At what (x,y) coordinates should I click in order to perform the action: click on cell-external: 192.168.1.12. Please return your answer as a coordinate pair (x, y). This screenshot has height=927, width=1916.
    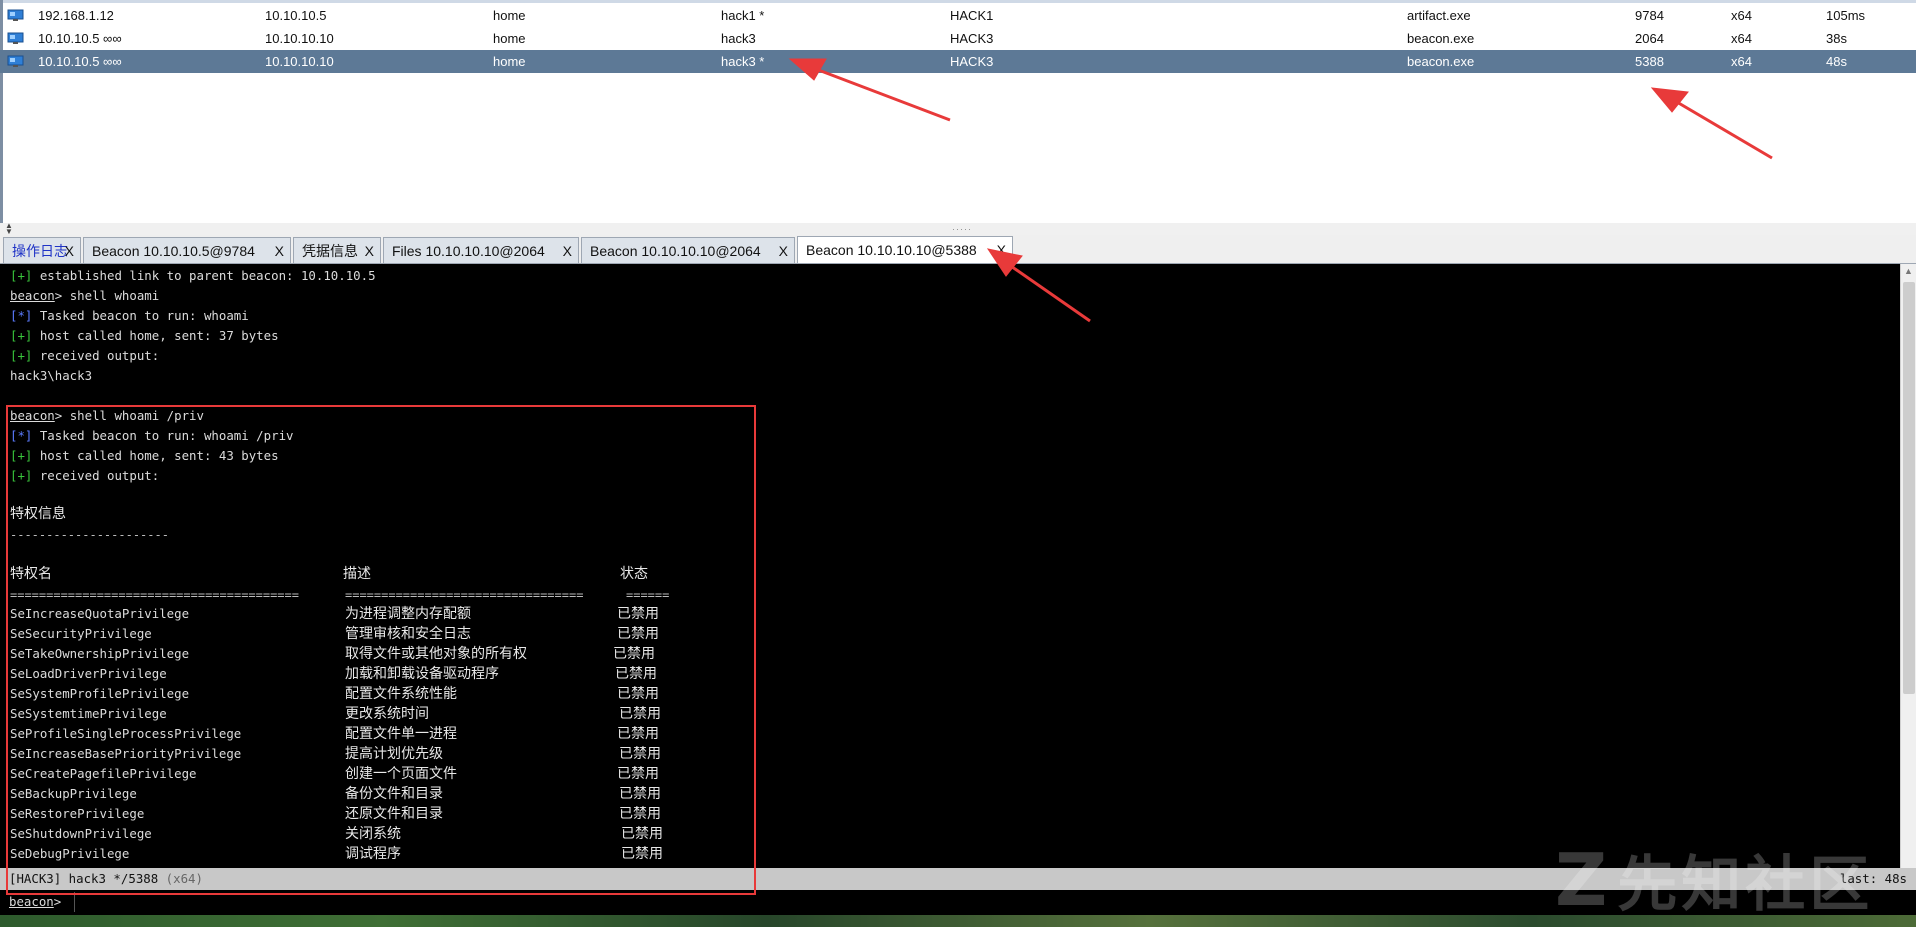
    Looking at the image, I should click on (76, 15).